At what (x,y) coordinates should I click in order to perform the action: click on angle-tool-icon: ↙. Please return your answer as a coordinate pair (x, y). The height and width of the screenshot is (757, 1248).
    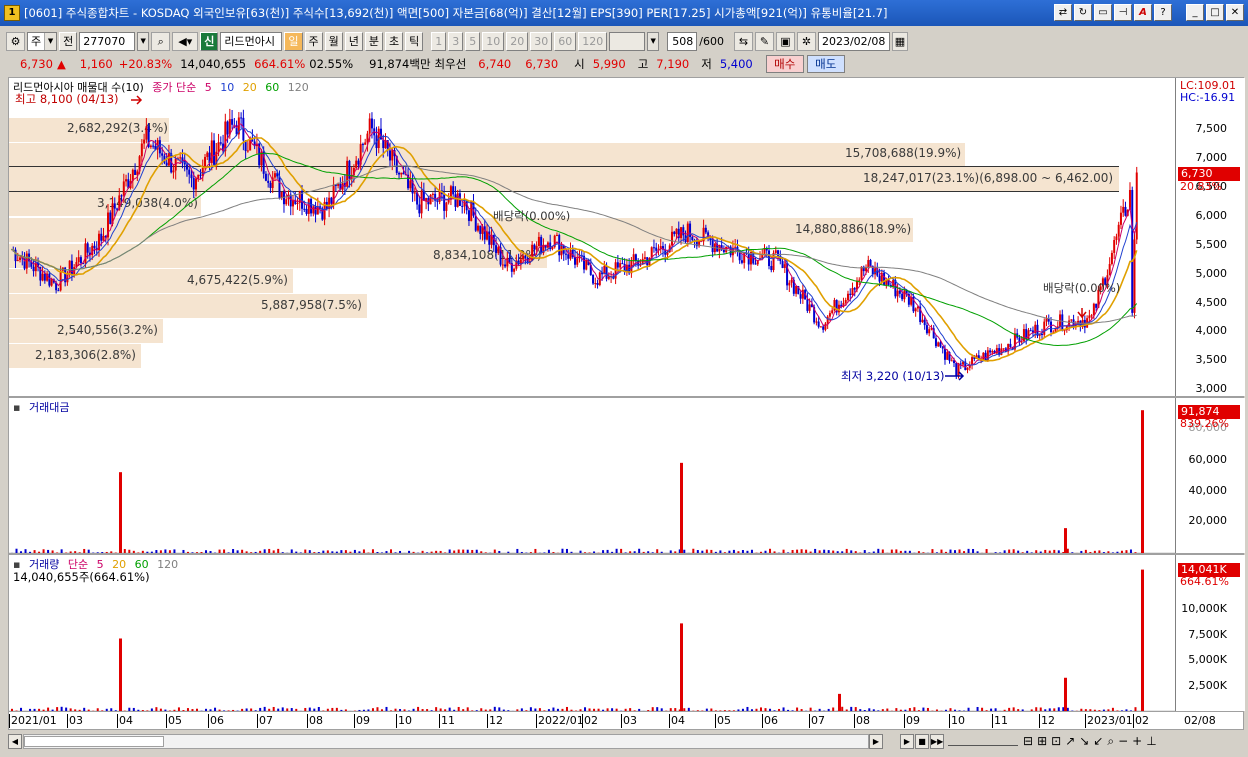
    Looking at the image, I should click on (1098, 741).